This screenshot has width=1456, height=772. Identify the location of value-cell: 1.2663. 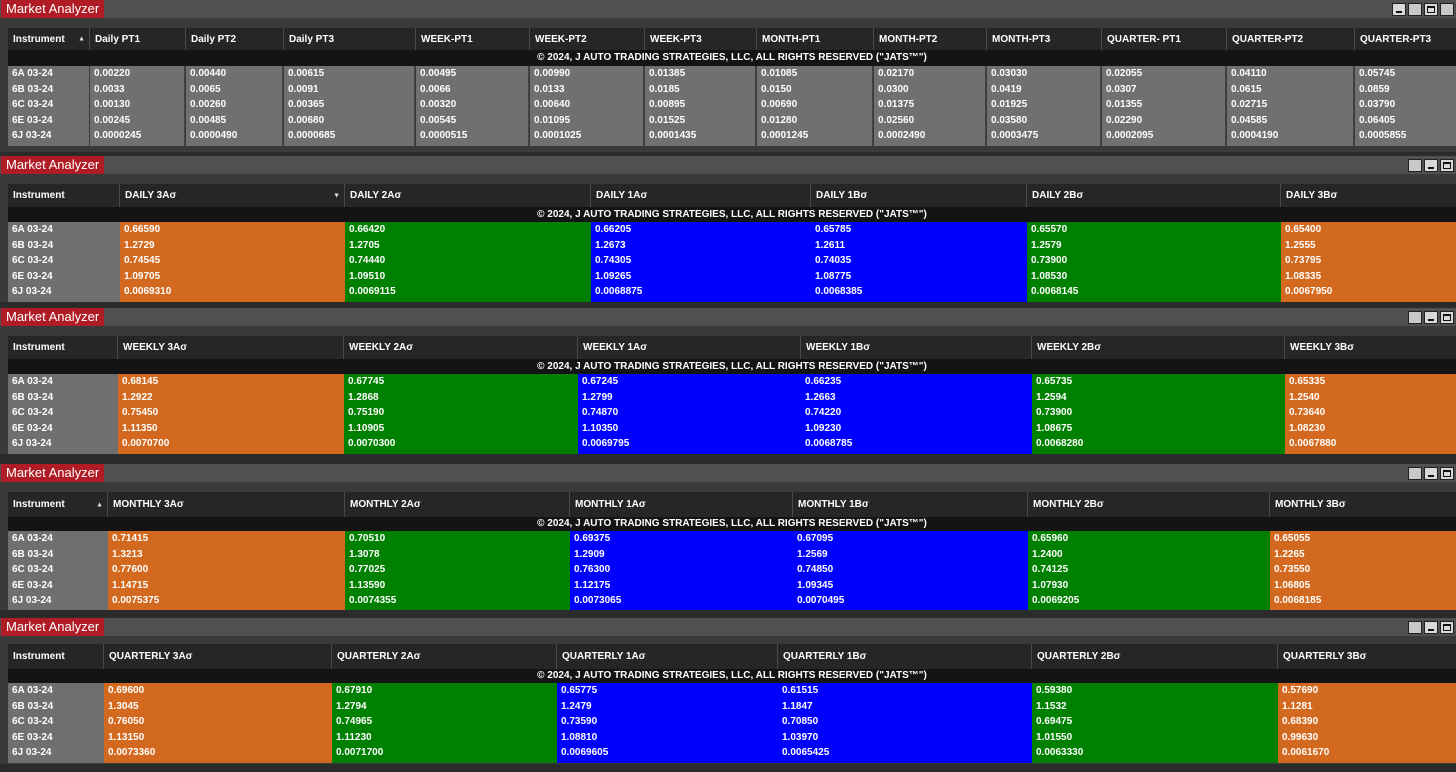
(916, 398).